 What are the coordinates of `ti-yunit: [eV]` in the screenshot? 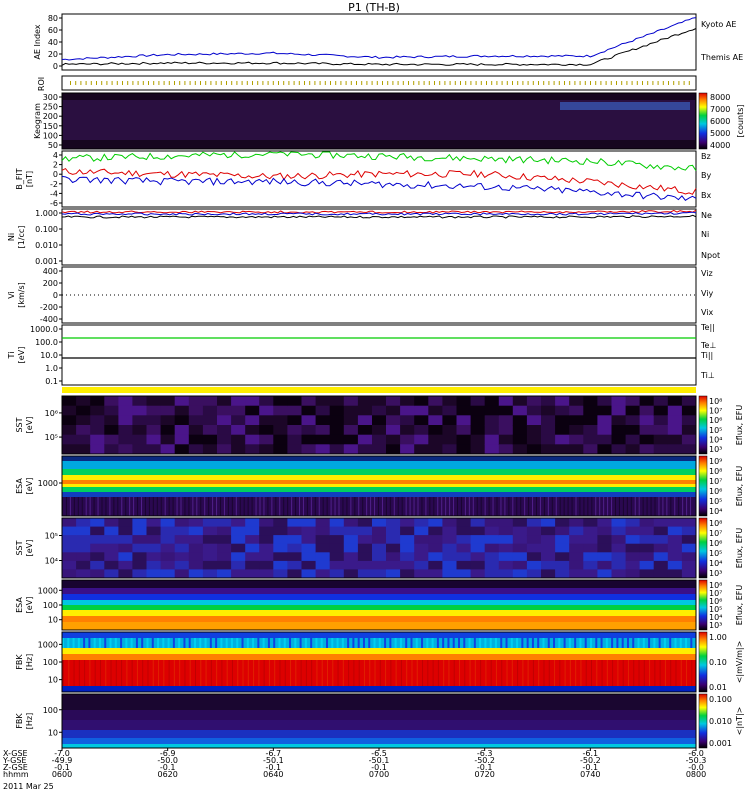 It's located at (21, 355).